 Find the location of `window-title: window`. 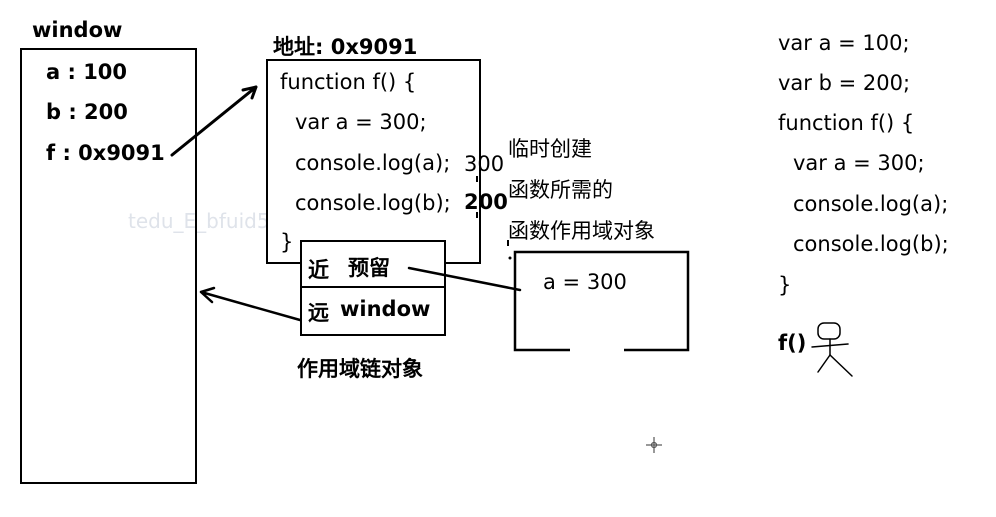

window-title: window is located at coordinates (77, 30).